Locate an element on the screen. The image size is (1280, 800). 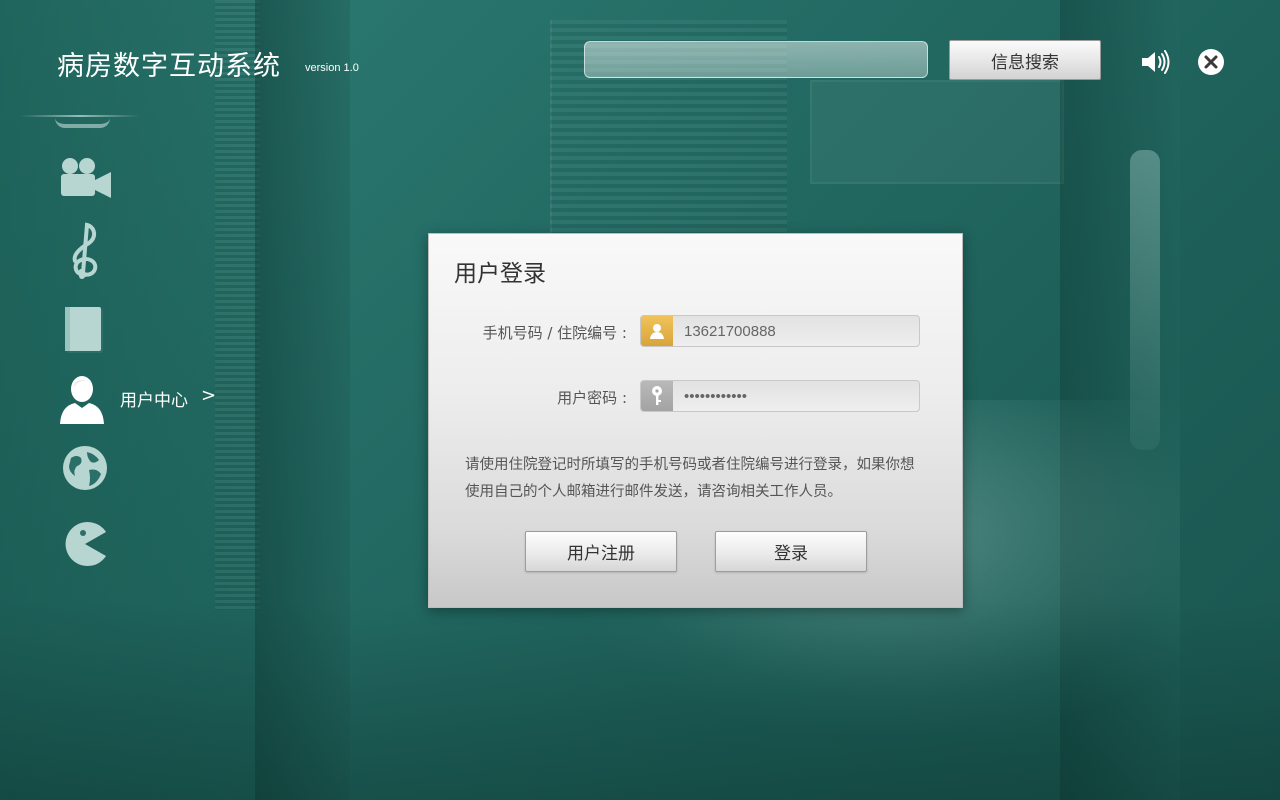
login-dialog-title: 用户登录 is located at coordinates (500, 274).